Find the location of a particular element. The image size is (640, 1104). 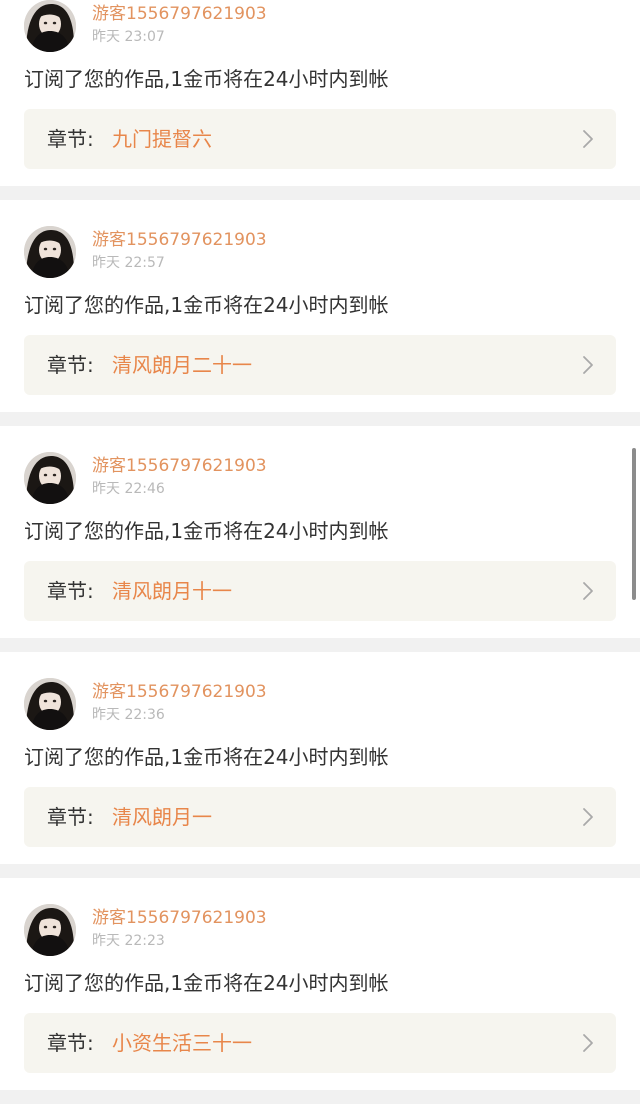

chapter-link: 章节: 九门提督六 is located at coordinates (320, 139).